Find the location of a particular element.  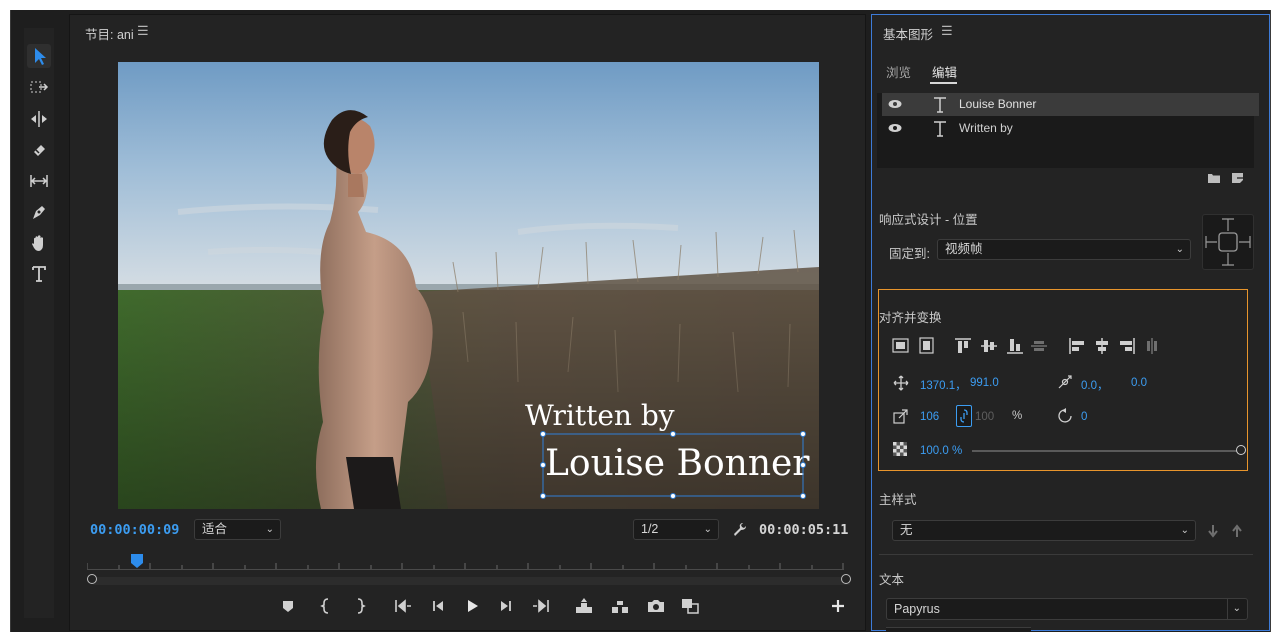

align-middle-icon is located at coordinates (989, 346).